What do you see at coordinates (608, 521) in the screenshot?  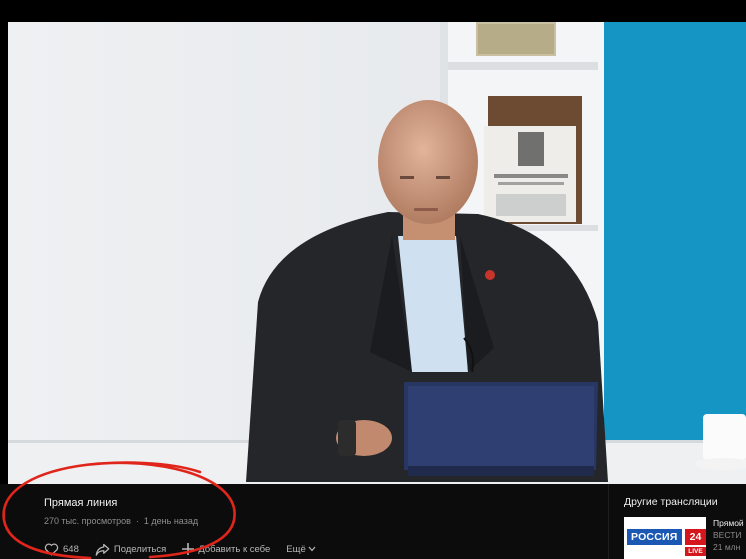 I see `column-divider` at bounding box center [608, 521].